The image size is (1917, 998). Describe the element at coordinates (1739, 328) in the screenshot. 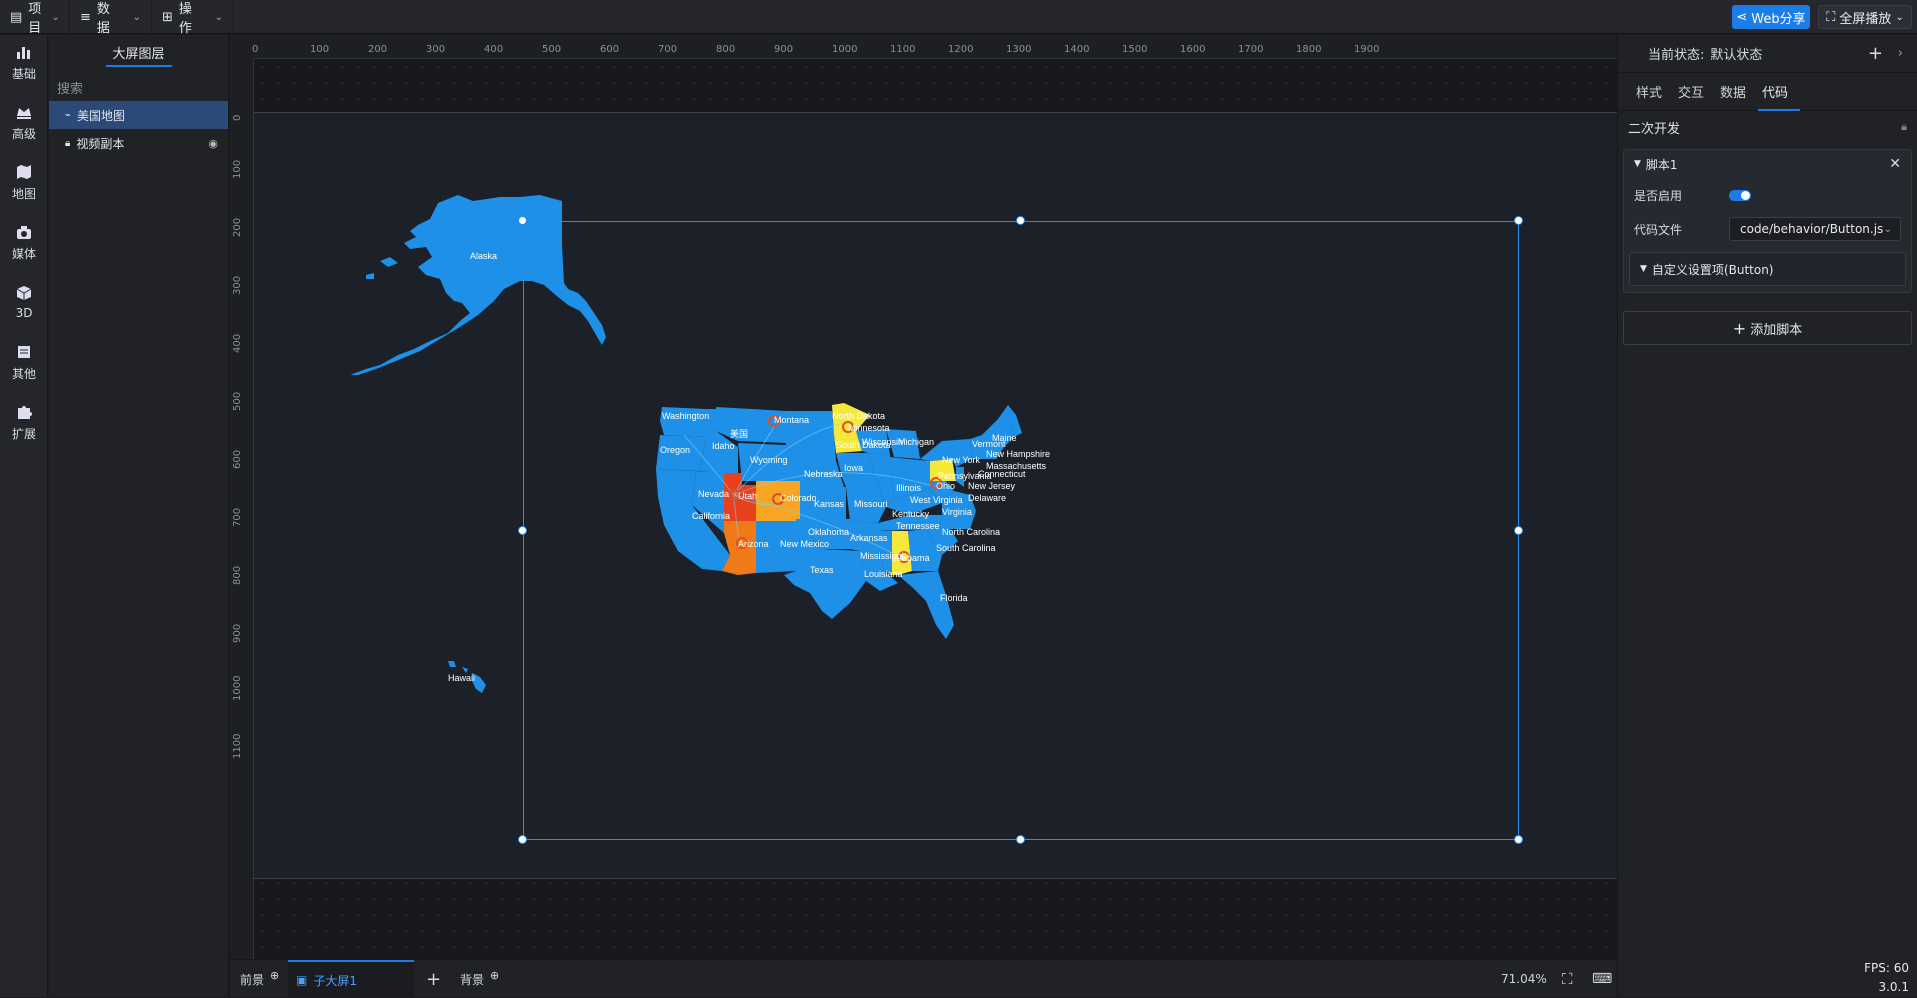

I see `plus-icon: +` at that location.